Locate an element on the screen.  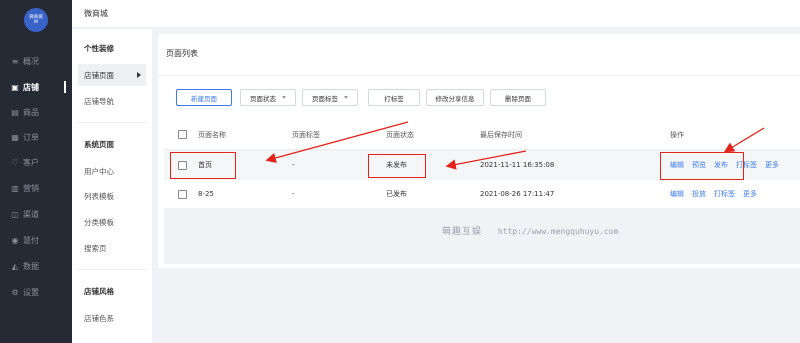
sidebar-item-overview: ≡ 概况 is located at coordinates (36, 61).